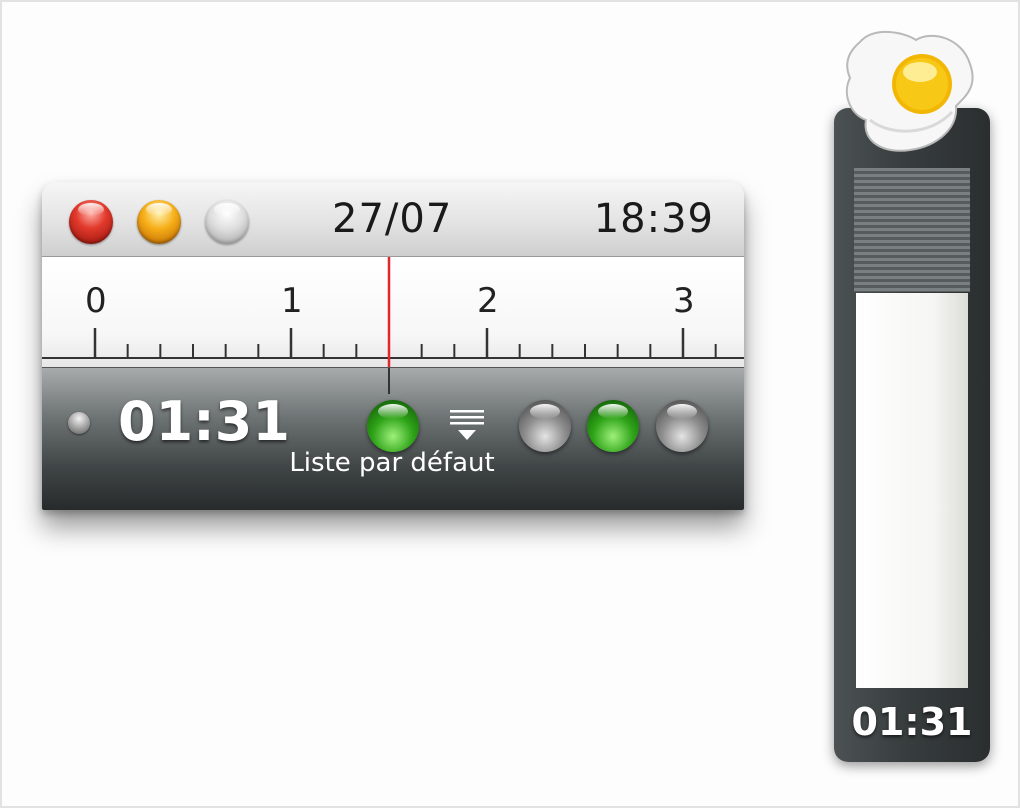  I want to click on playhead-stem, so click(389, 381).